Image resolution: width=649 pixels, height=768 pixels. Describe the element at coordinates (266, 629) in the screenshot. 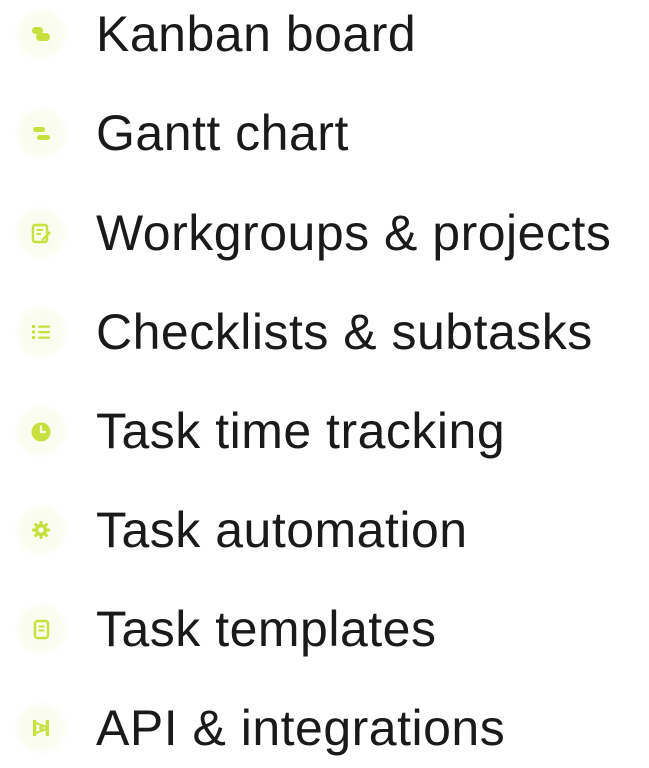

I see `feature-label: Task templates` at that location.